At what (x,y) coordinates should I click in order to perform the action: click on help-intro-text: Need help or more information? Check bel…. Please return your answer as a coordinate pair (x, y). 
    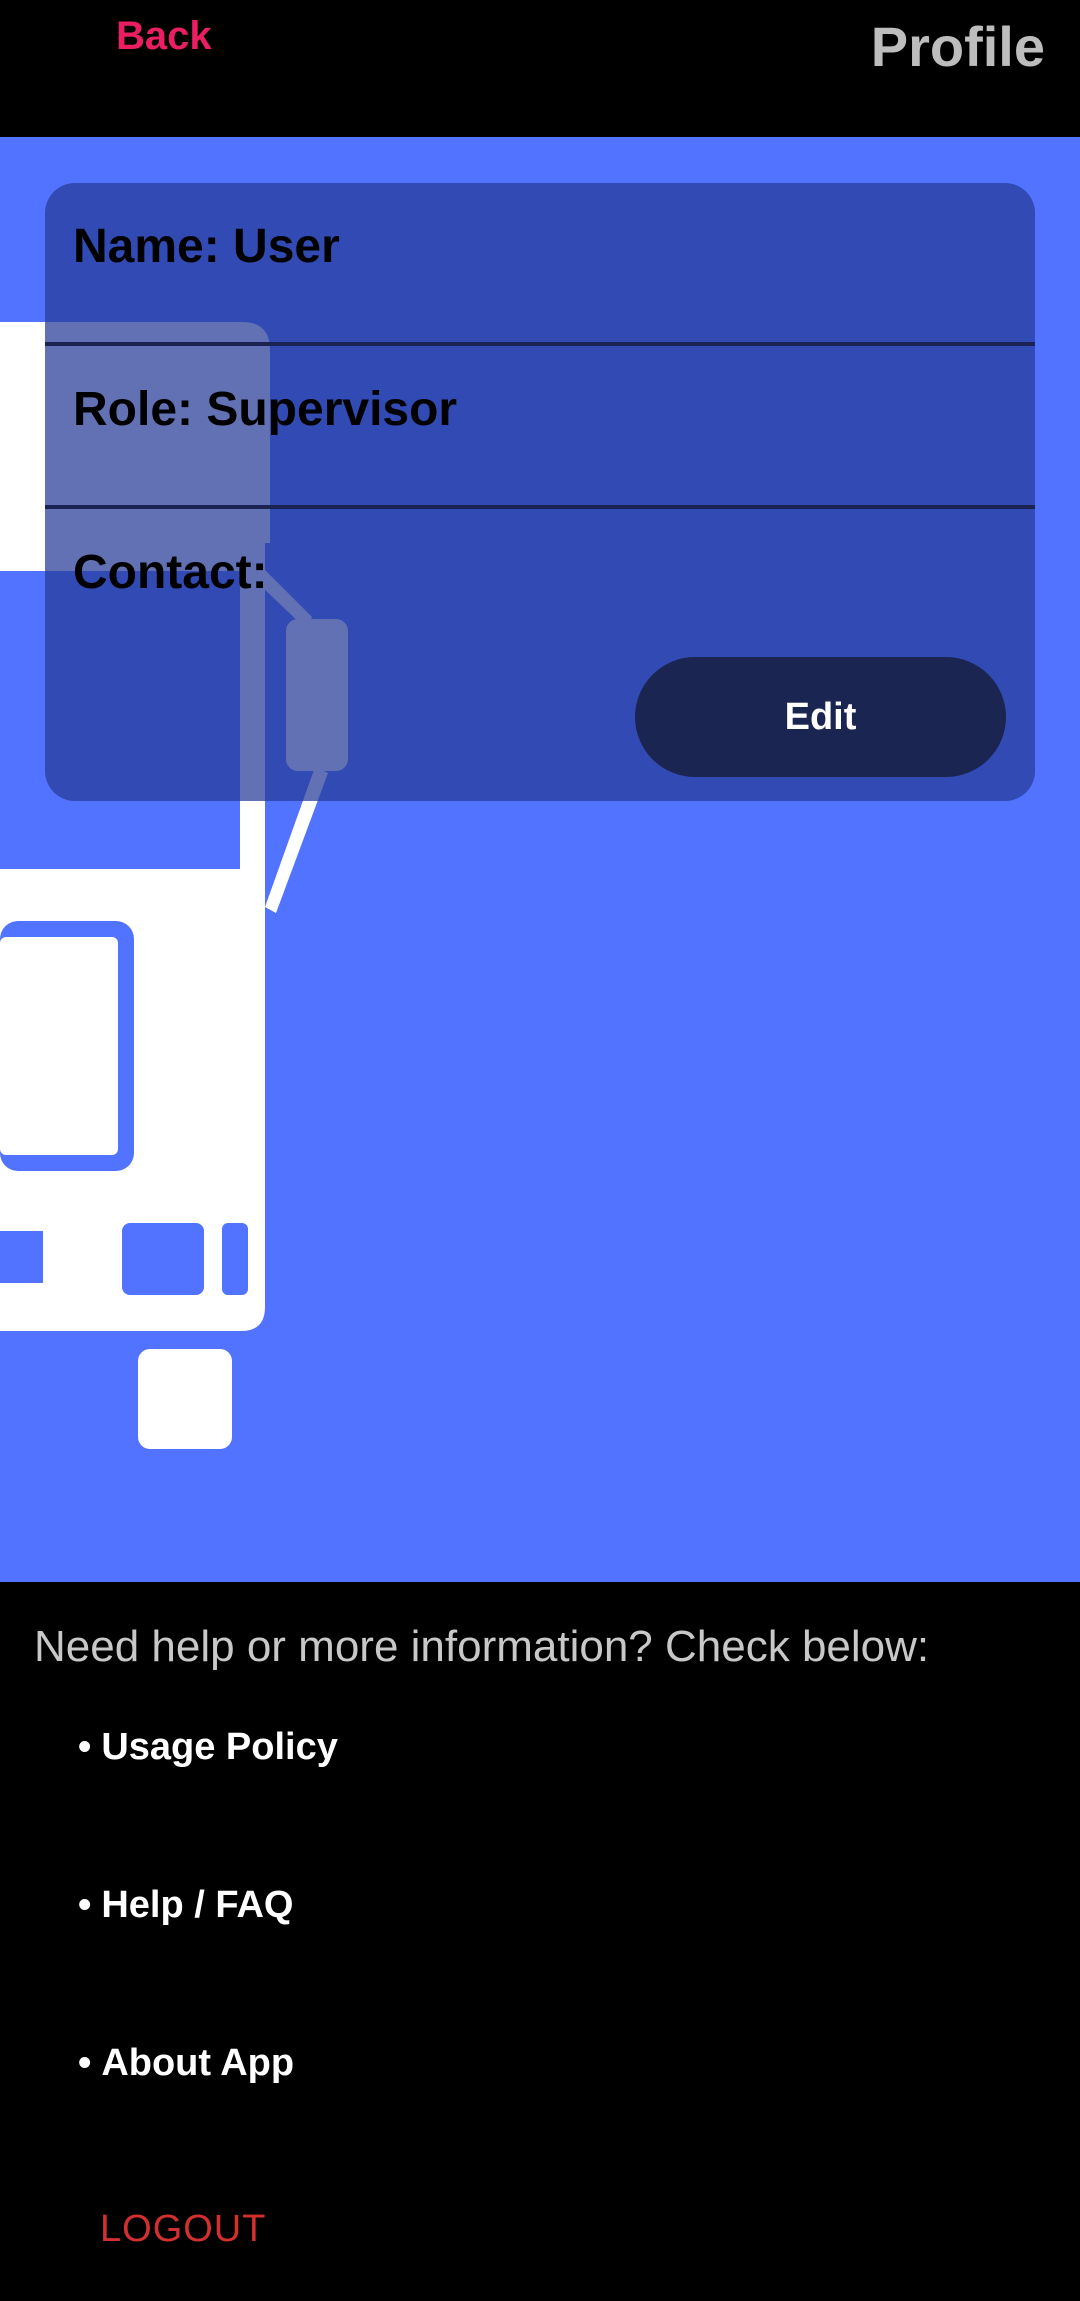
    Looking at the image, I should click on (482, 1646).